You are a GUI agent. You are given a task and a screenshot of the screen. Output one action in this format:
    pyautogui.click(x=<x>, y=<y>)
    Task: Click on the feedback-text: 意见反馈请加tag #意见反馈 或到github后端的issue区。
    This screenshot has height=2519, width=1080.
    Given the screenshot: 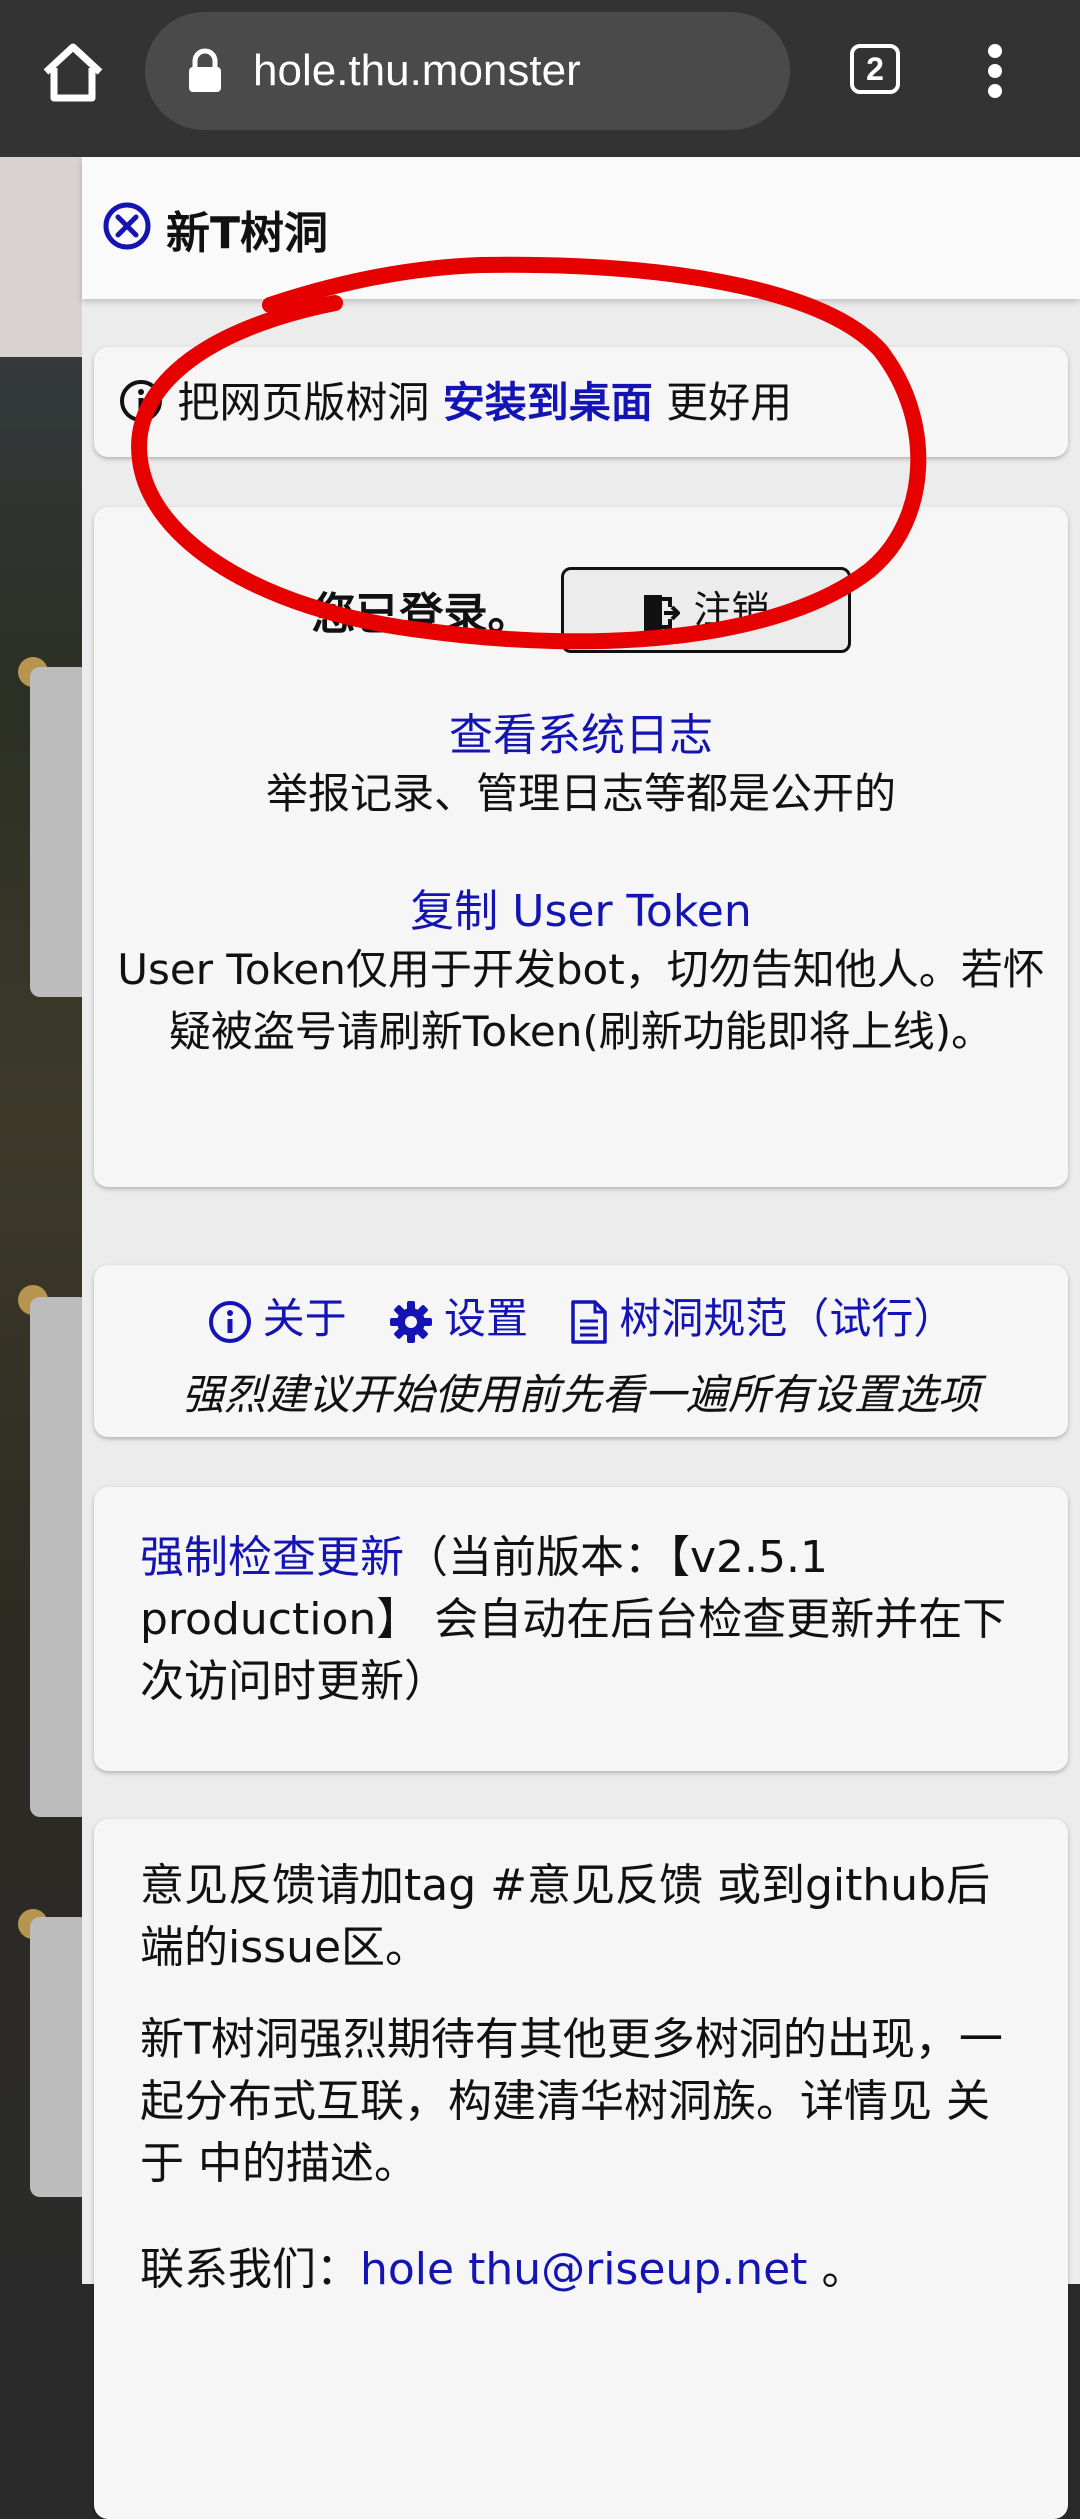 What is the action you would take?
    pyautogui.click(x=565, y=1916)
    